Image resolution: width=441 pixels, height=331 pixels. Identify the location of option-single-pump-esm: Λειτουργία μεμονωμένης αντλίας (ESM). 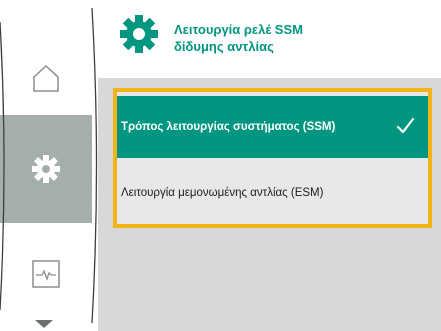
(272, 193).